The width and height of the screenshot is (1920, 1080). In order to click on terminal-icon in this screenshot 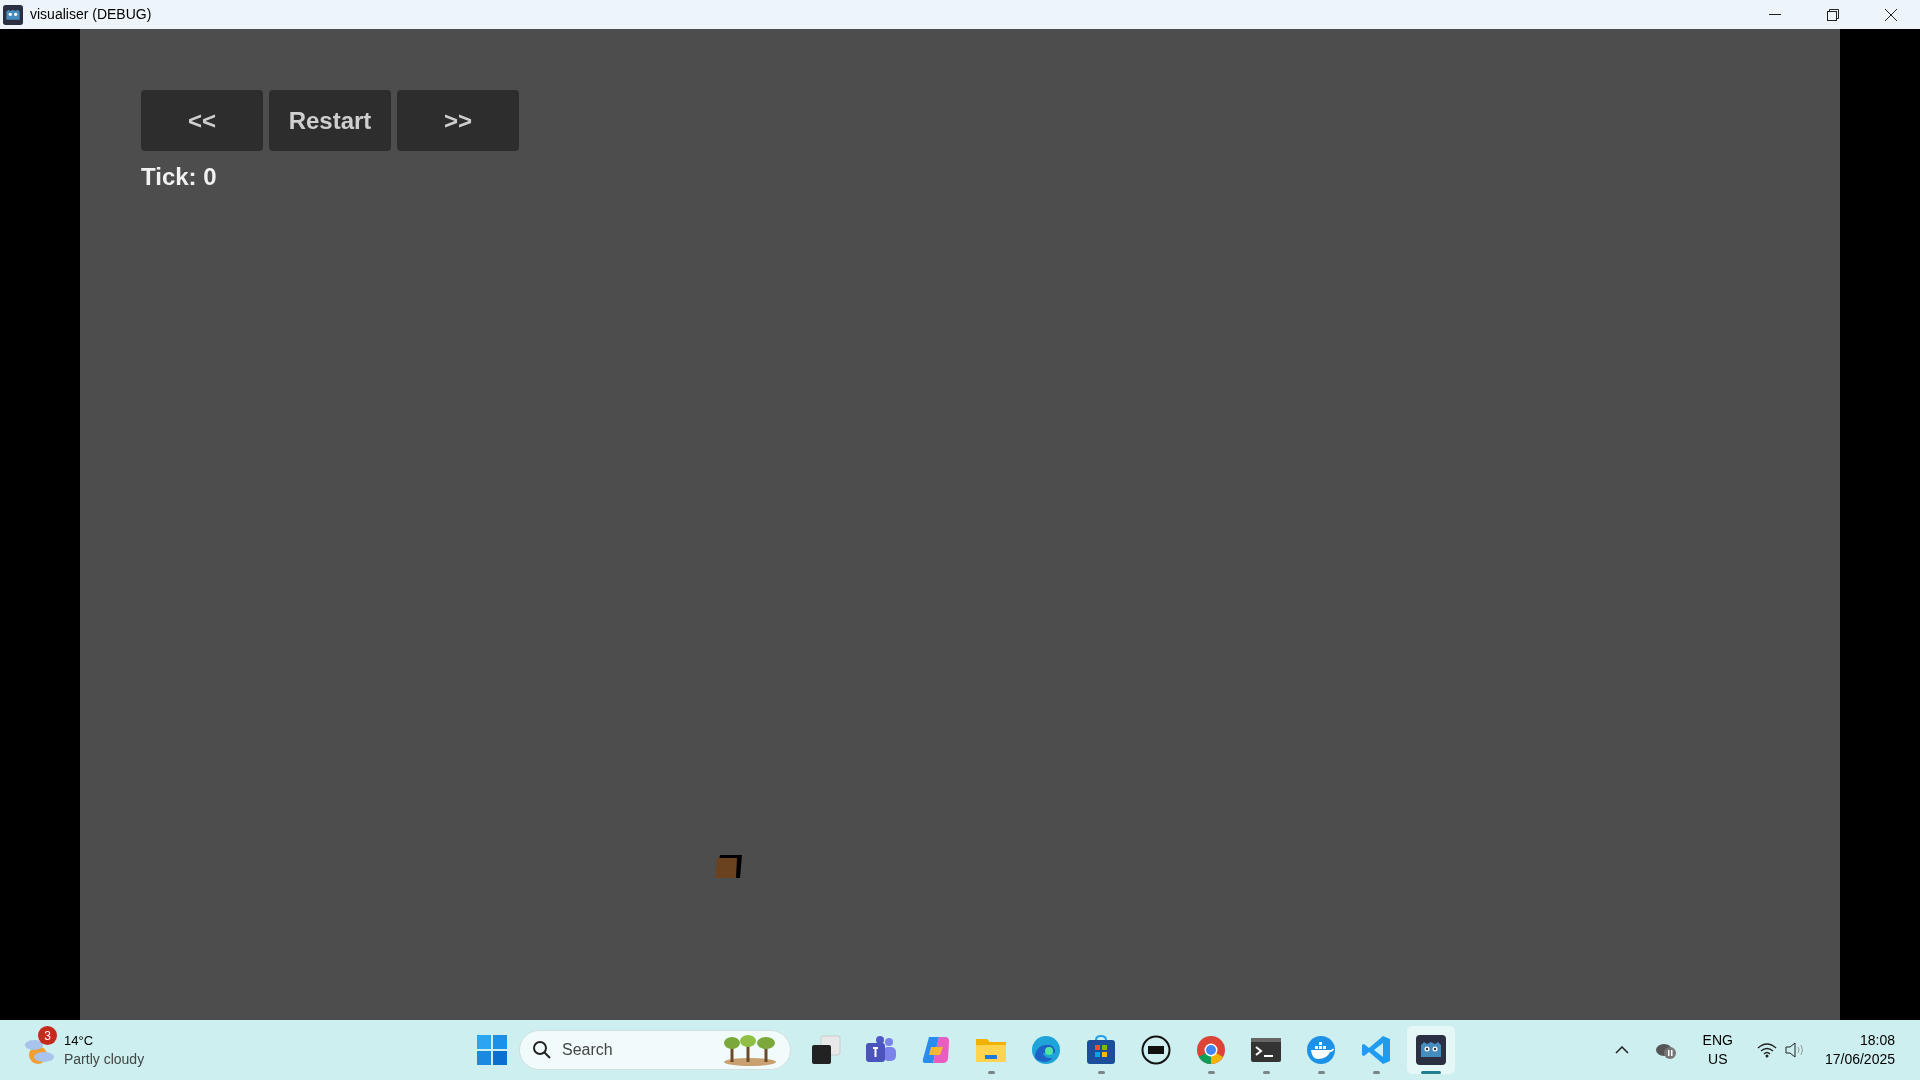, I will do `click(1266, 1050)`.